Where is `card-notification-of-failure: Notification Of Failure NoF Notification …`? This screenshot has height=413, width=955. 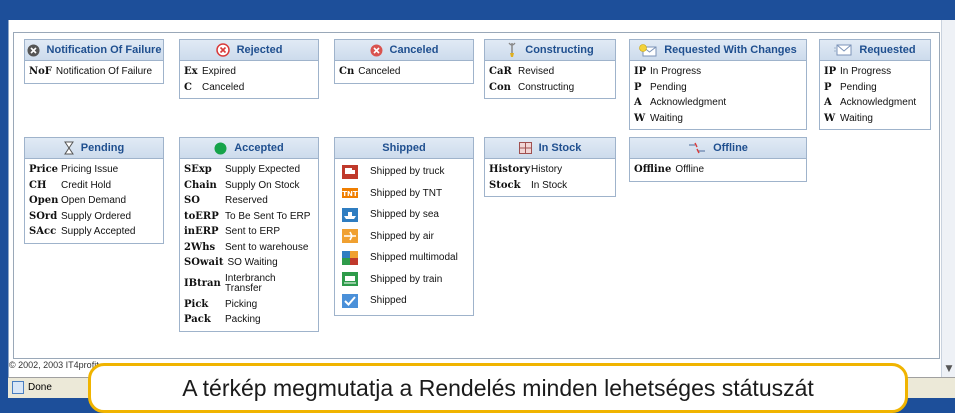
card-notification-of-failure: Notification Of Failure NoF Notification … is located at coordinates (94, 61).